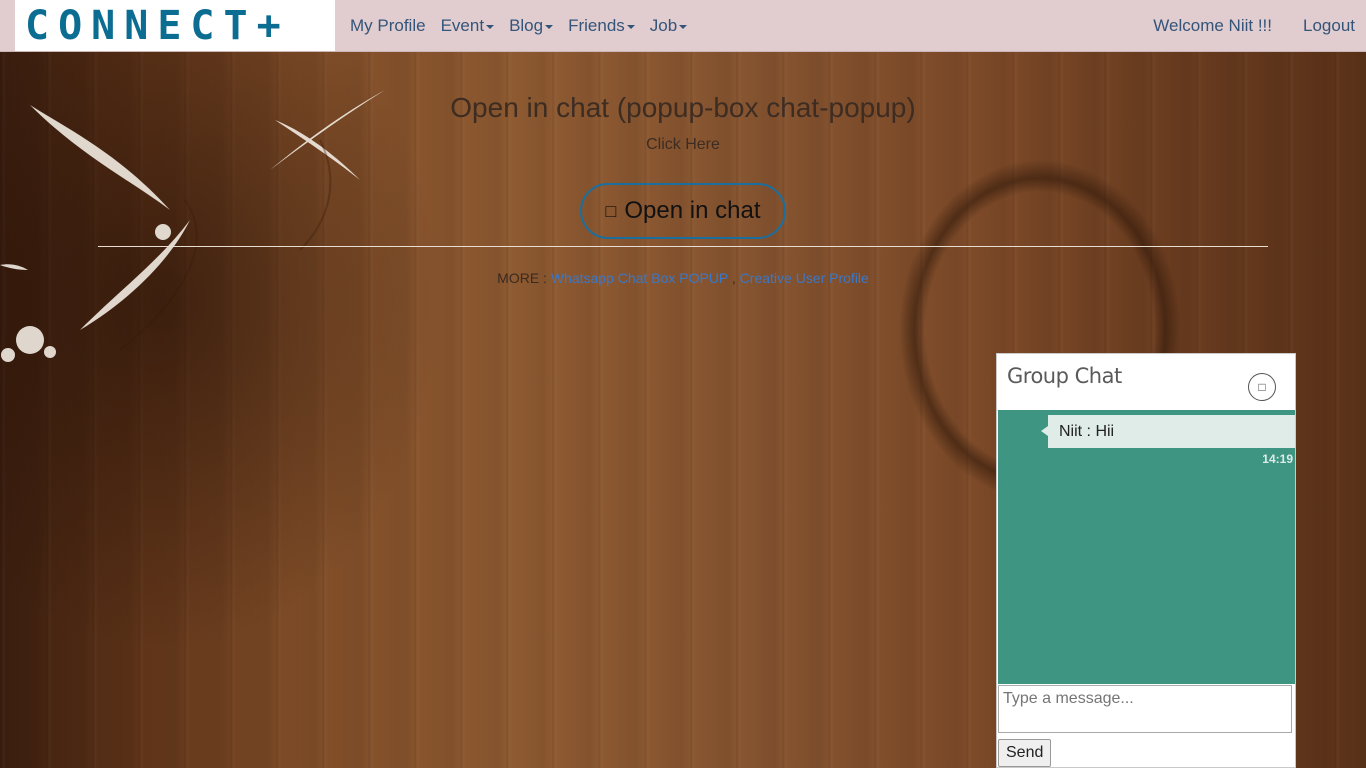 The width and height of the screenshot is (1366, 768). Describe the element at coordinates (639, 278) in the screenshot. I see `whatsapp-chat-box-link: Whatsapp Chat Box POPUP` at that location.